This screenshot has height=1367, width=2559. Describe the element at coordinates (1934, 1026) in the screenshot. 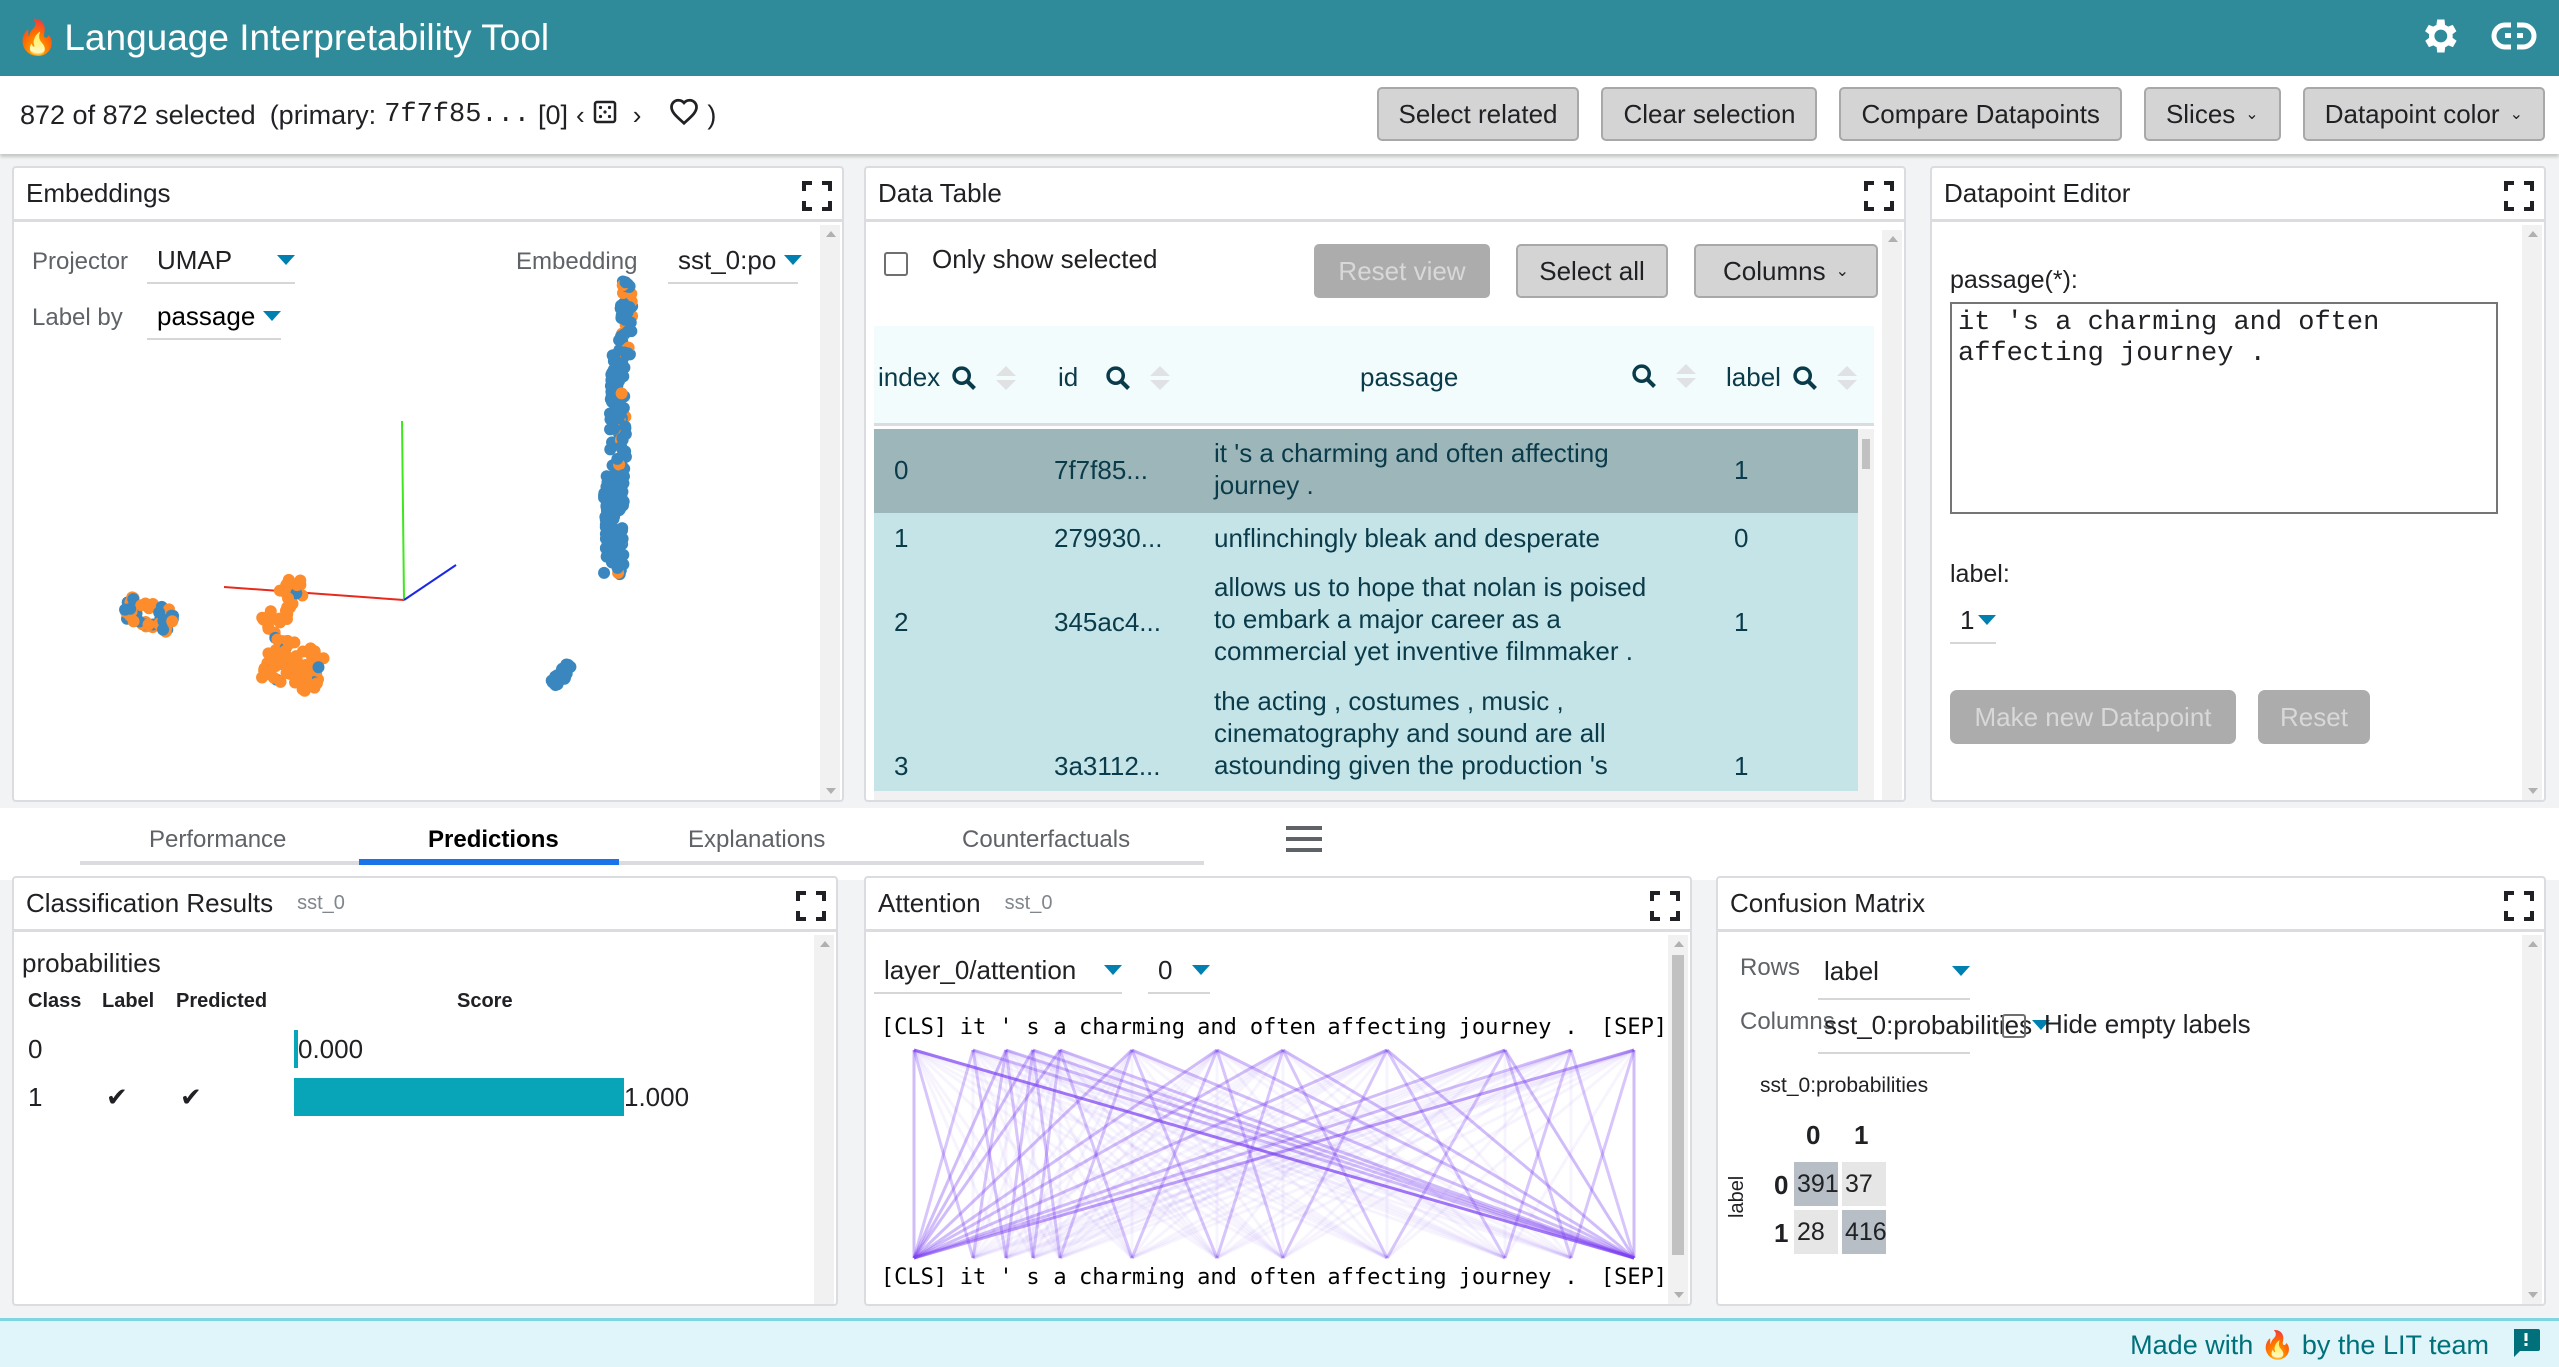

I see `columns-select: sst_0:probabilities` at that location.